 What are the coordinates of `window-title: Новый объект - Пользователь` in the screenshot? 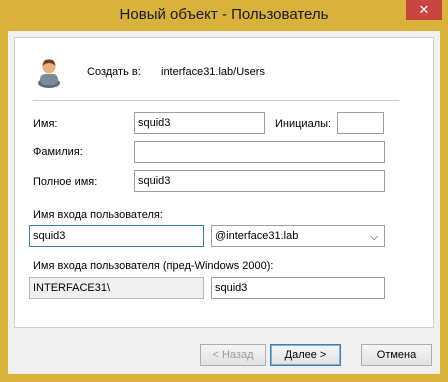 It's located at (224, 14).